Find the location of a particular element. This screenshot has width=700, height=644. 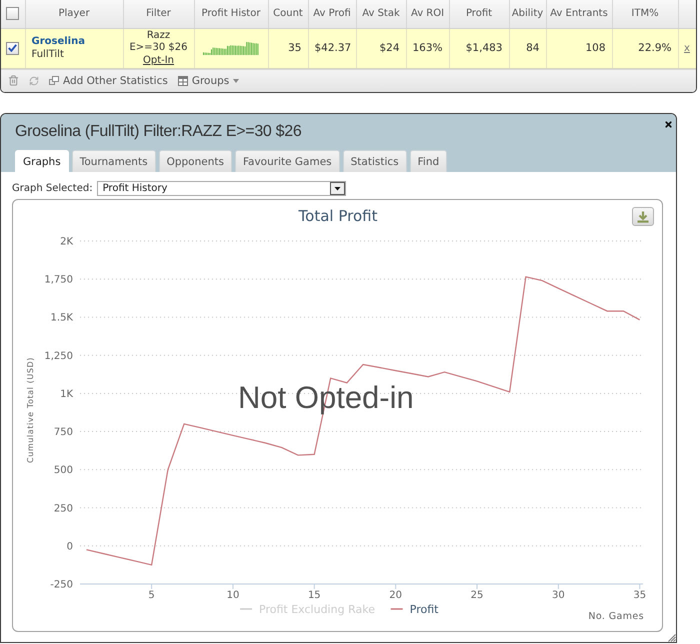

y-tick-label: 250 is located at coordinates (63, 508).